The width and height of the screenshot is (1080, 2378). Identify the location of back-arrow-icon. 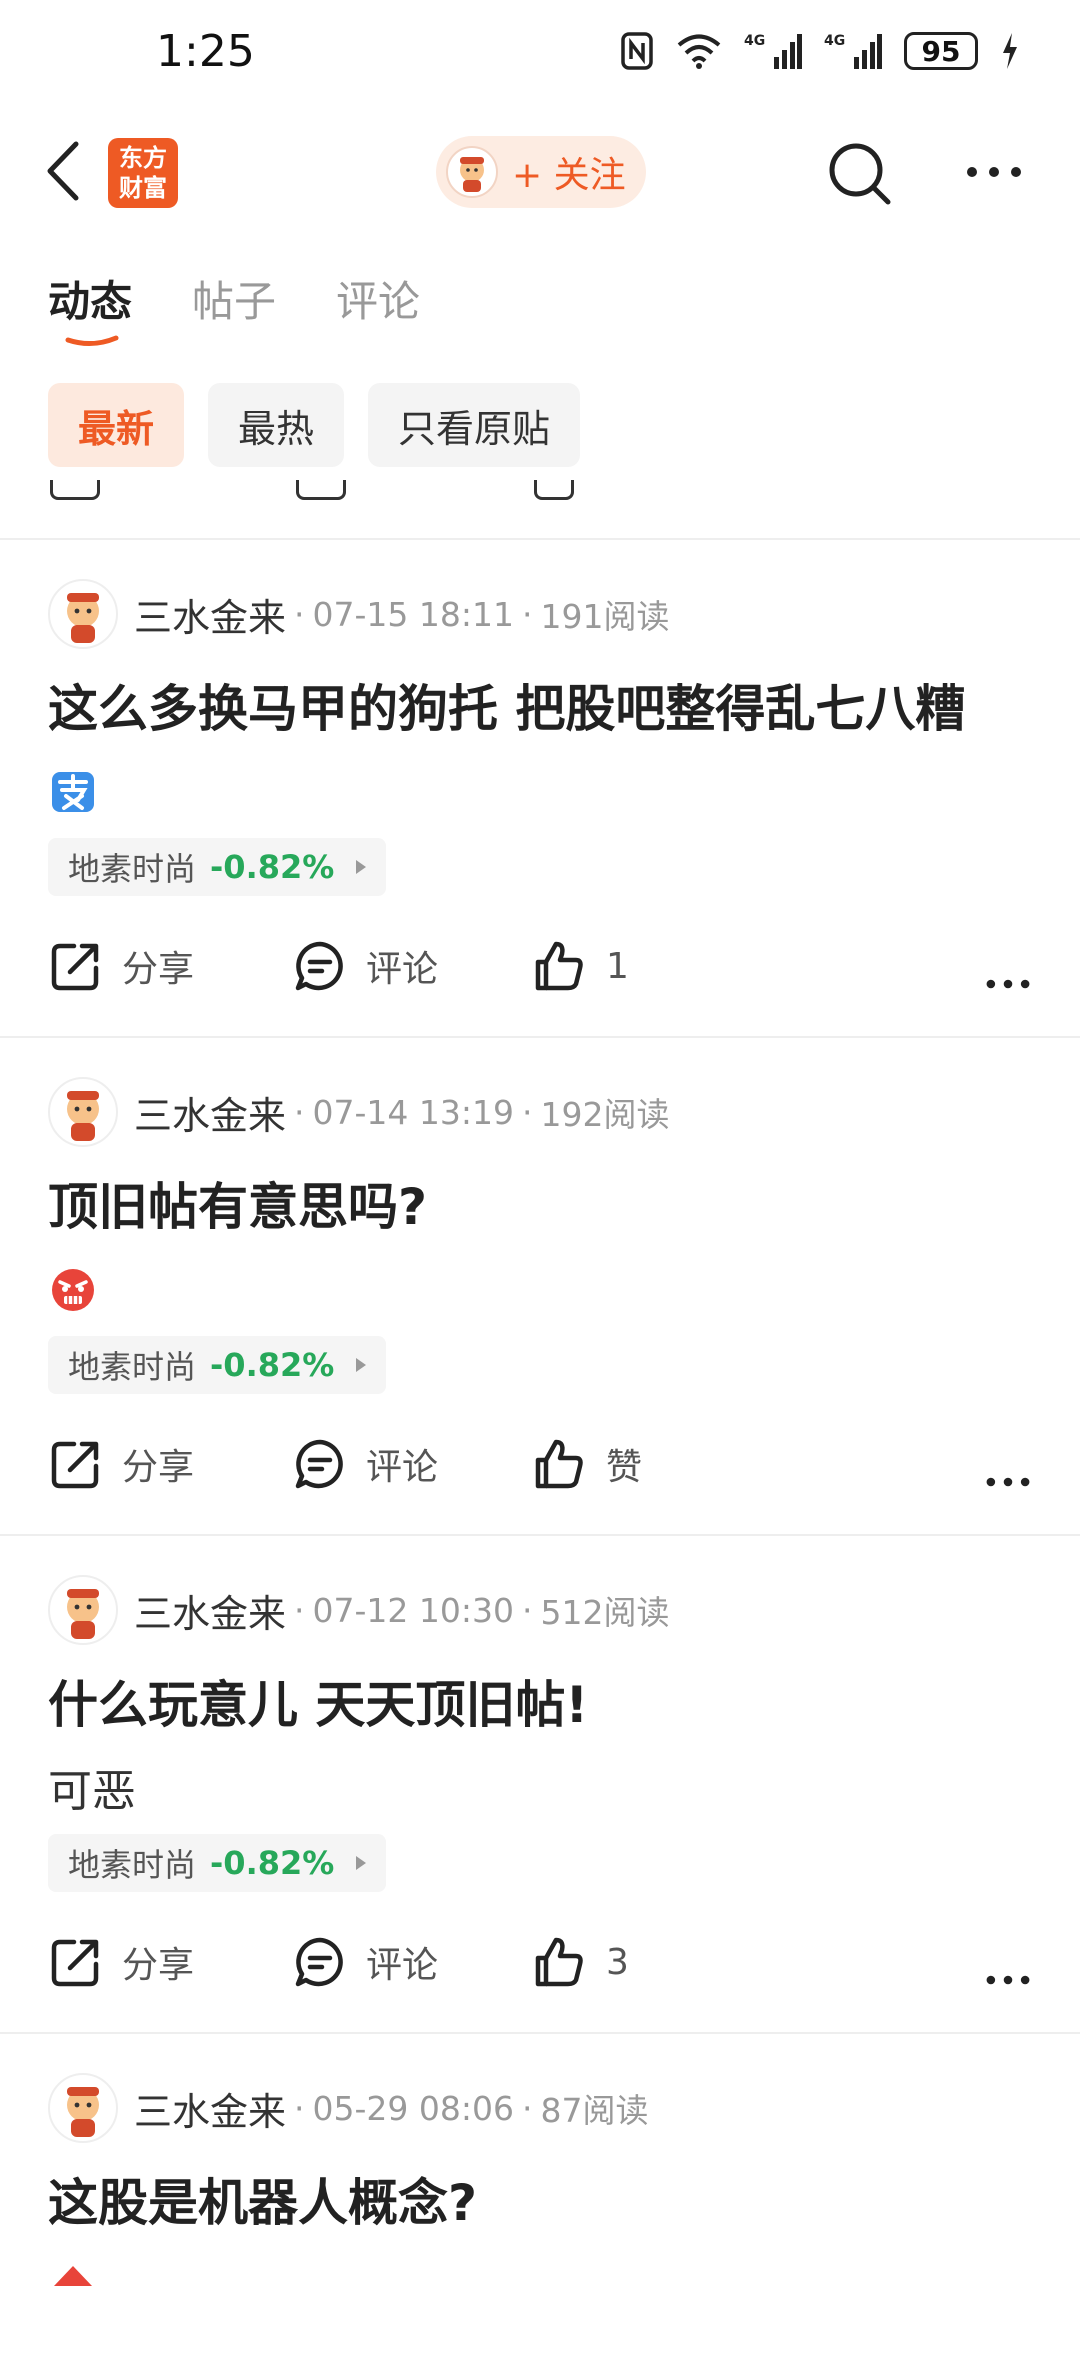
(65, 171).